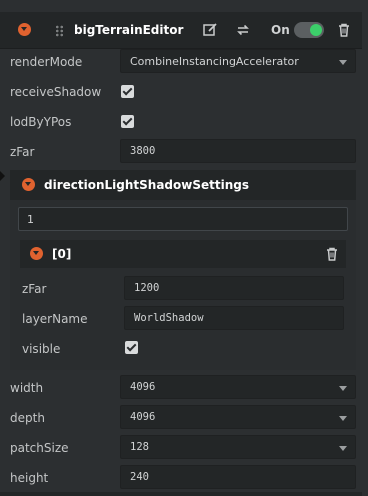  I want to click on visible-label: visible, so click(41, 349).